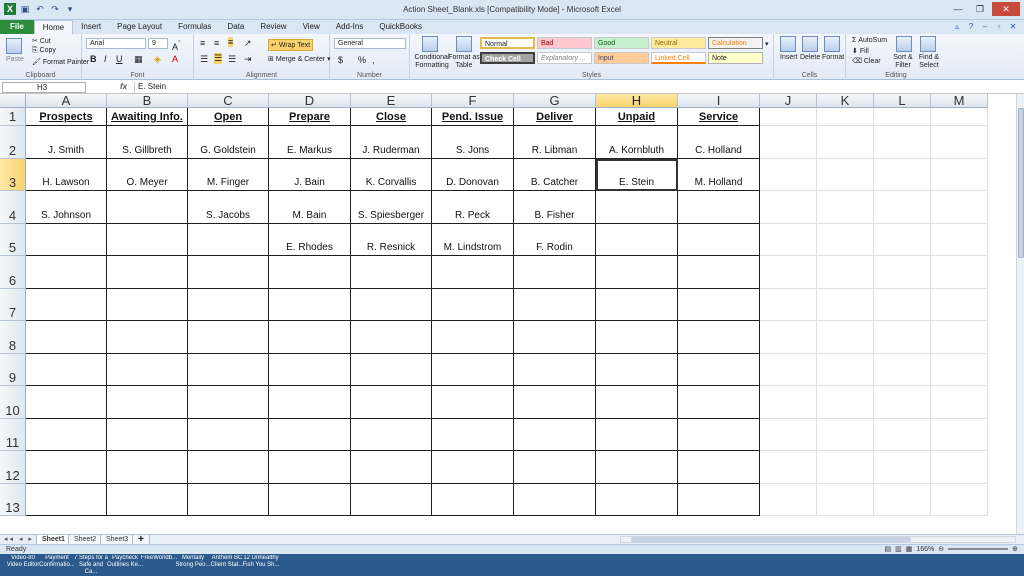 The image size is (1024, 576). I want to click on cell-l6, so click(902, 272).